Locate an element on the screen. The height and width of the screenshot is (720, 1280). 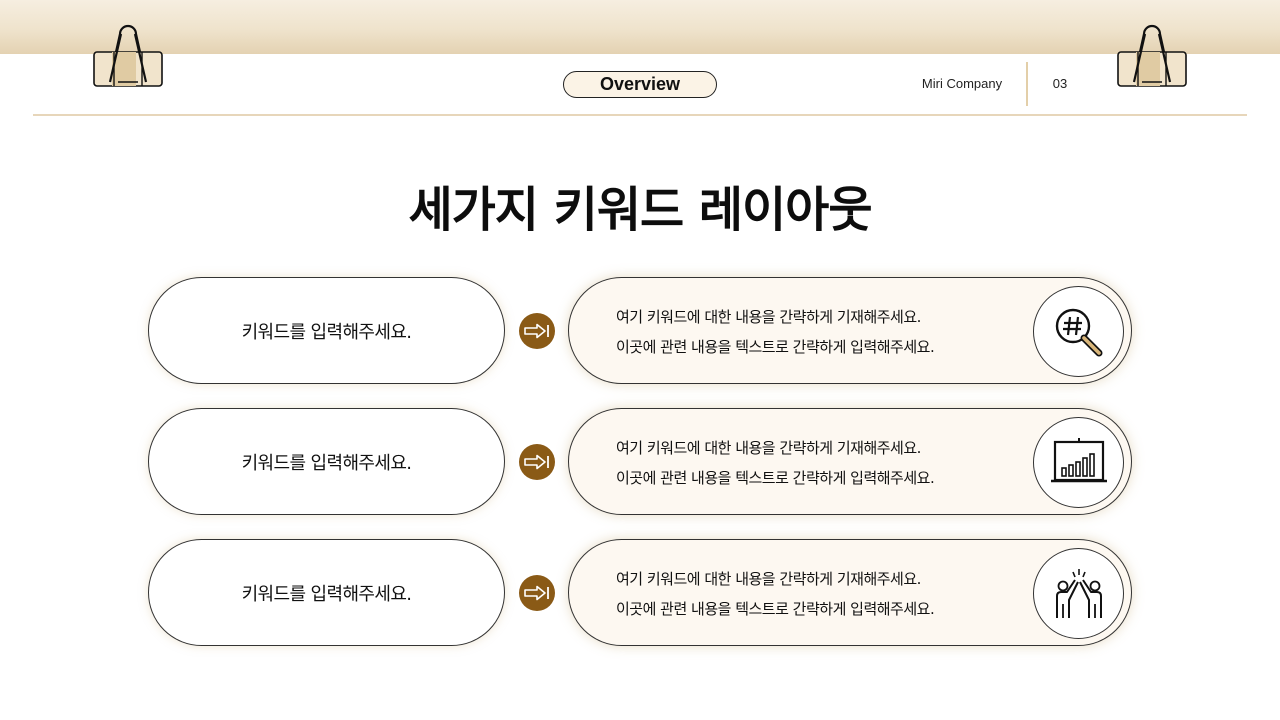
high-five-icon is located at coordinates (1078, 593).